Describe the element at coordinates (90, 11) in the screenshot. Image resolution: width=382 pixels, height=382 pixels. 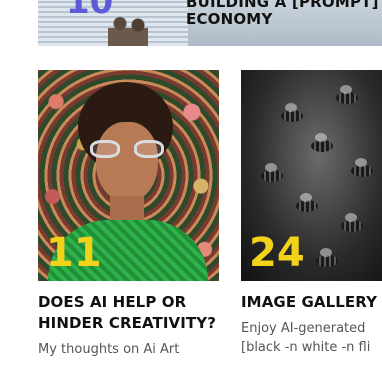
I see `banner-number: 10` at that location.